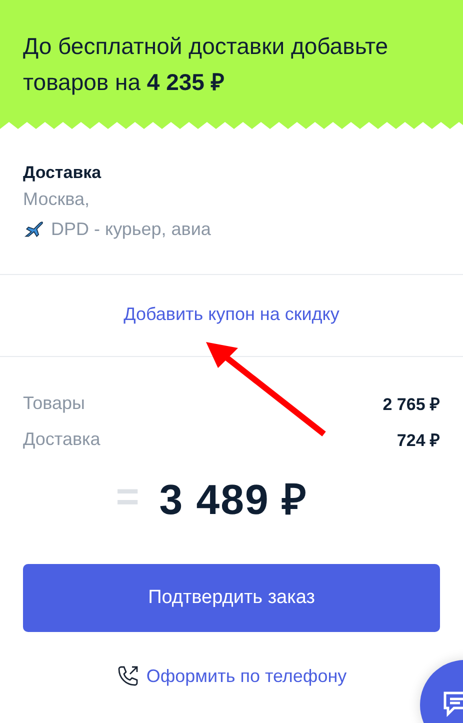 The image size is (463, 723). I want to click on chat-icon, so click(452, 704).